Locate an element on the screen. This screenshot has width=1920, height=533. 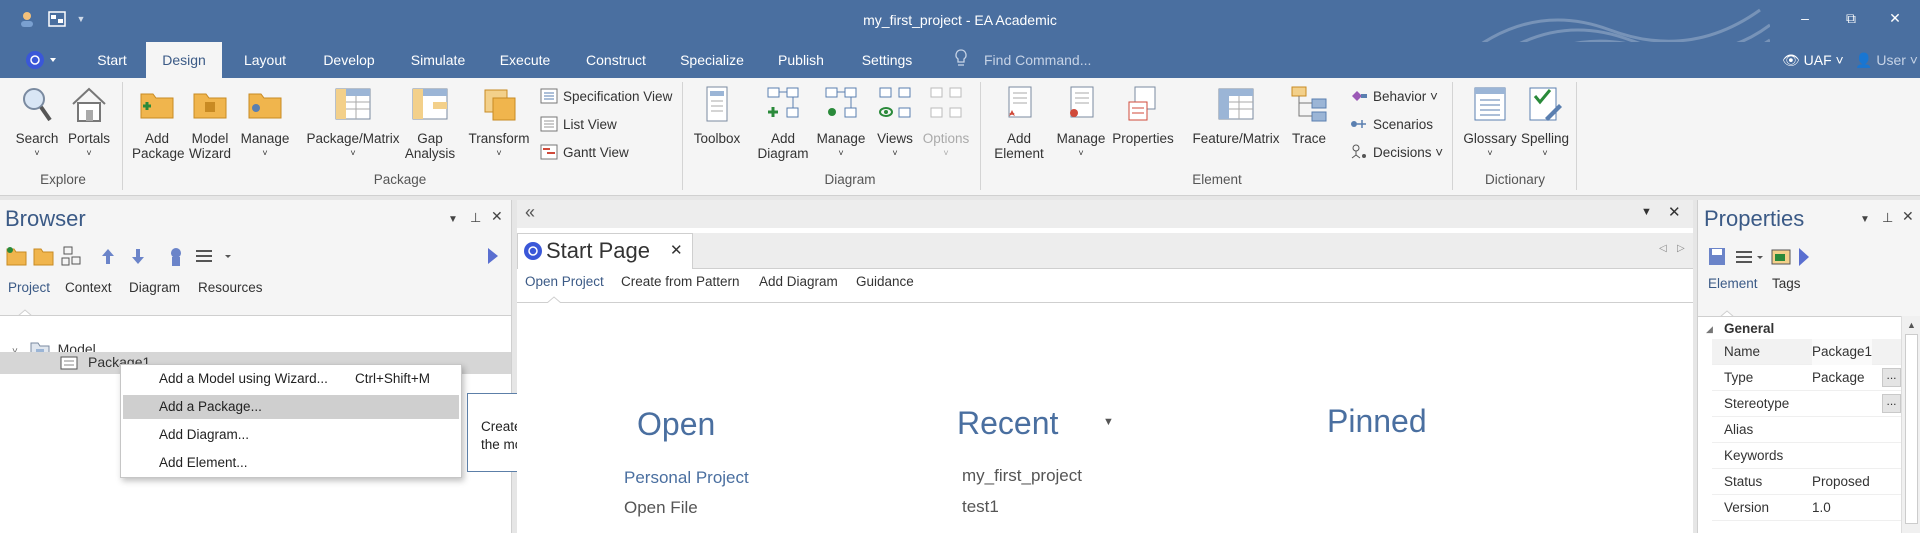
scroll-up-icon: ▲ is located at coordinates (1911, 325).